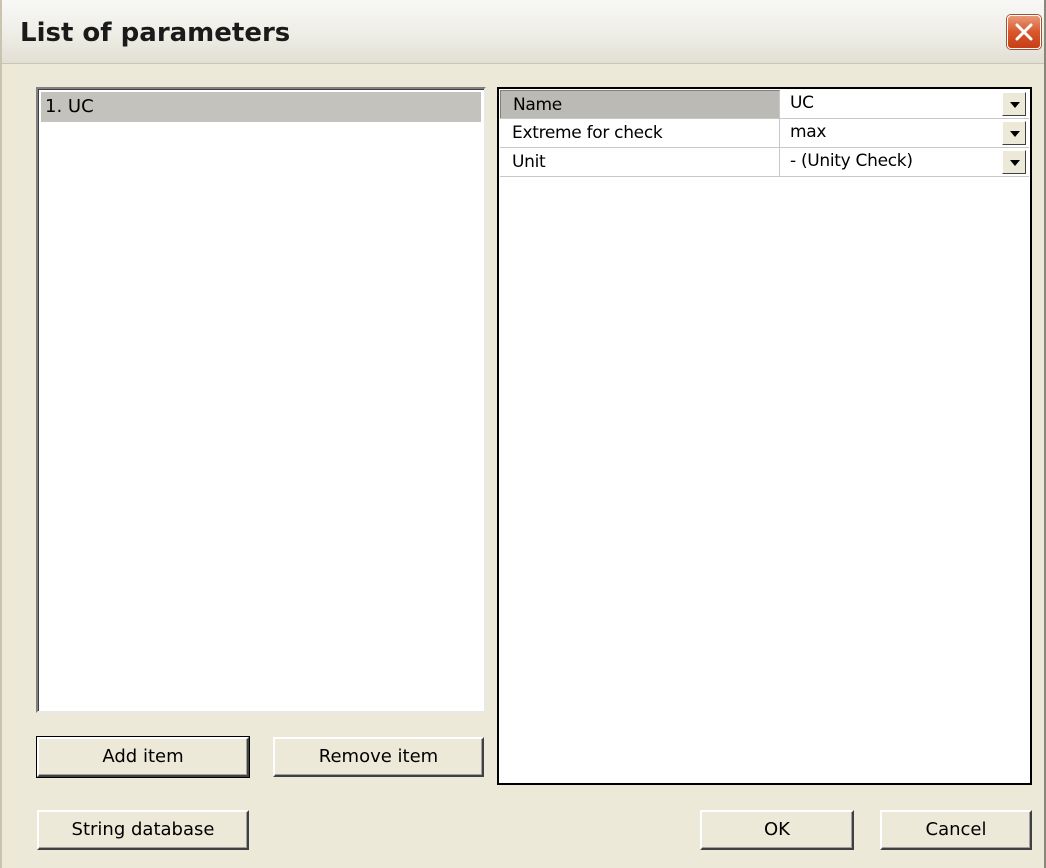  I want to click on property-value-unit: - (Unity Check), so click(896, 162).